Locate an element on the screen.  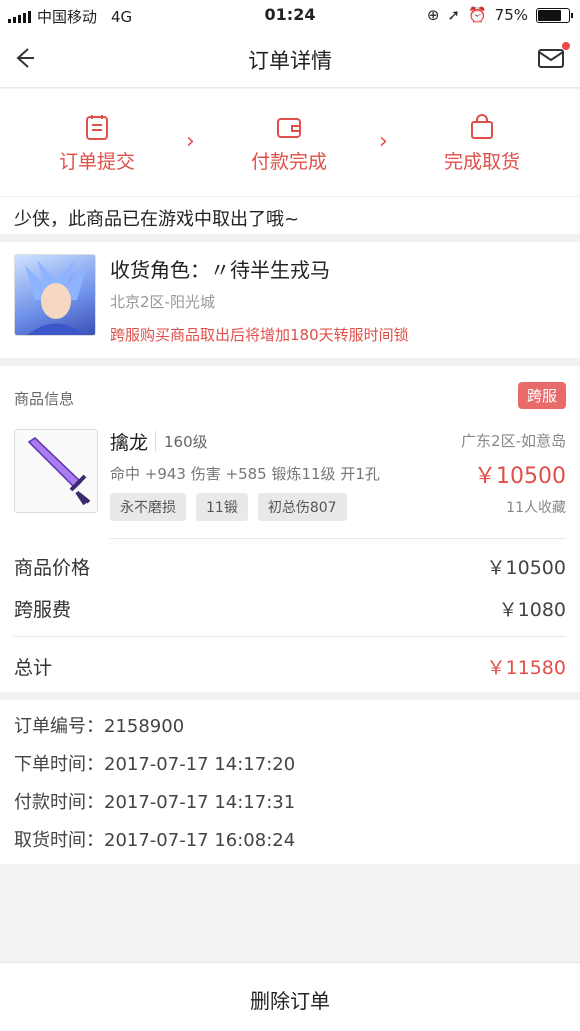
orientation-lock-icon: ⊕ is located at coordinates (433, 15).